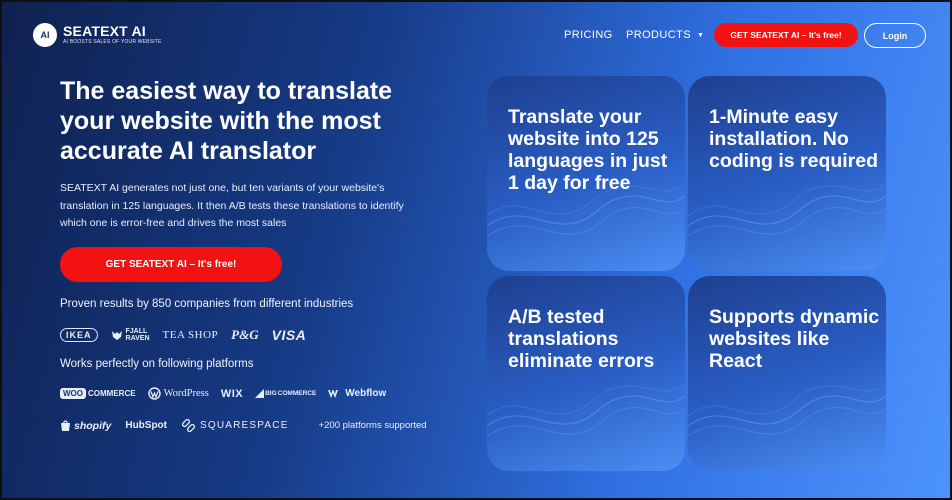  Describe the element at coordinates (171, 264) in the screenshot. I see `hero-cta-button: GET SEATEXT AI – It's free!` at that location.